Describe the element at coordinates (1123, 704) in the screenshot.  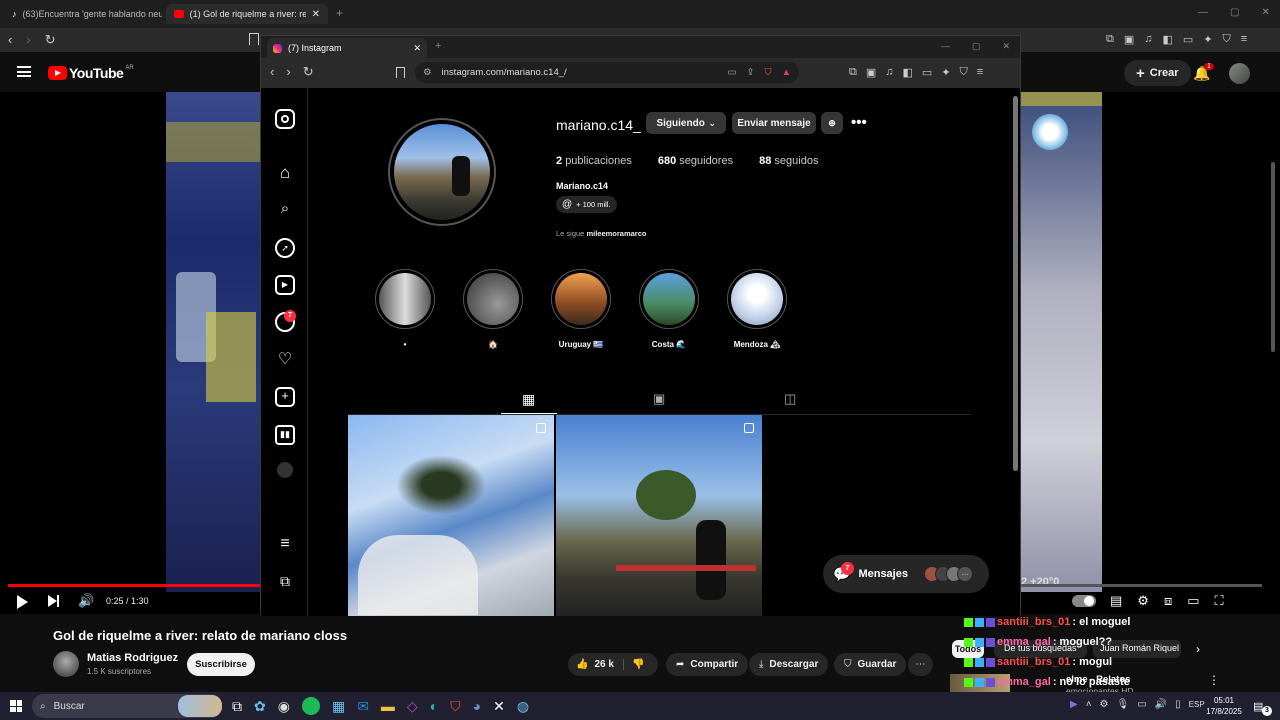
I see `mic-icon: 🎙` at that location.